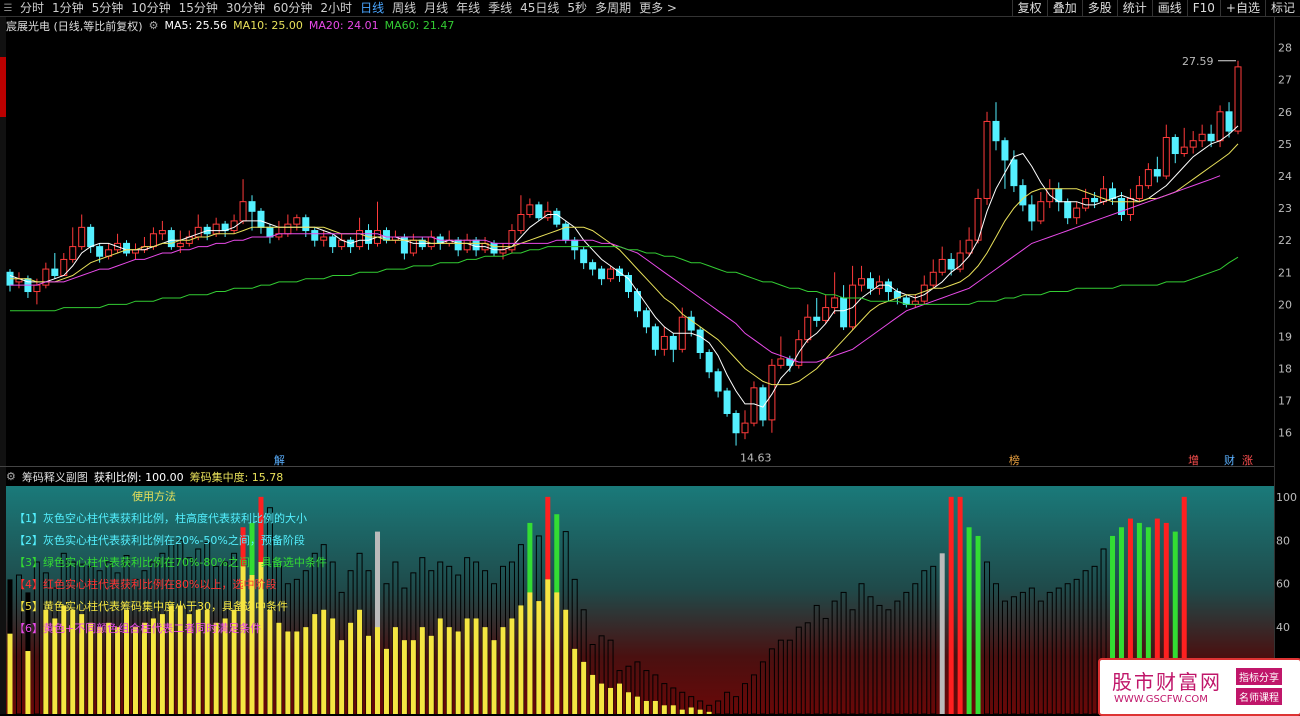 The width and height of the screenshot is (1300, 716). Describe the element at coordinates (68, 8) in the screenshot. I see `period-tab-1: 1分钟` at that location.